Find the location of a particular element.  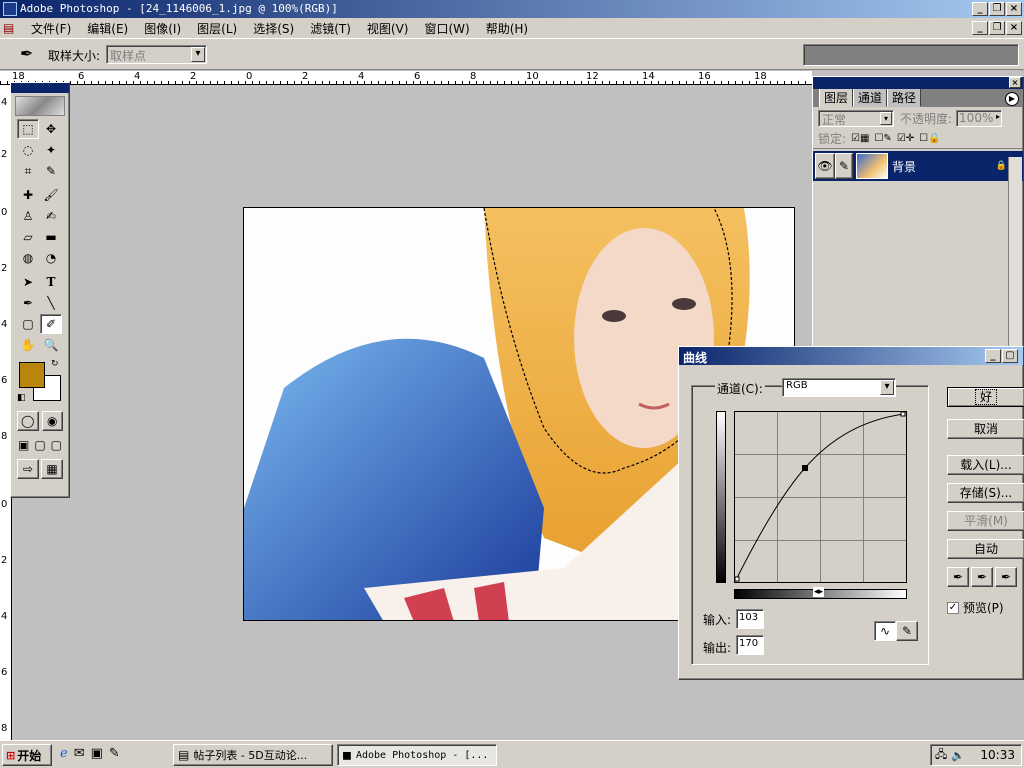

type-tool-icon: T is located at coordinates (51, 282).